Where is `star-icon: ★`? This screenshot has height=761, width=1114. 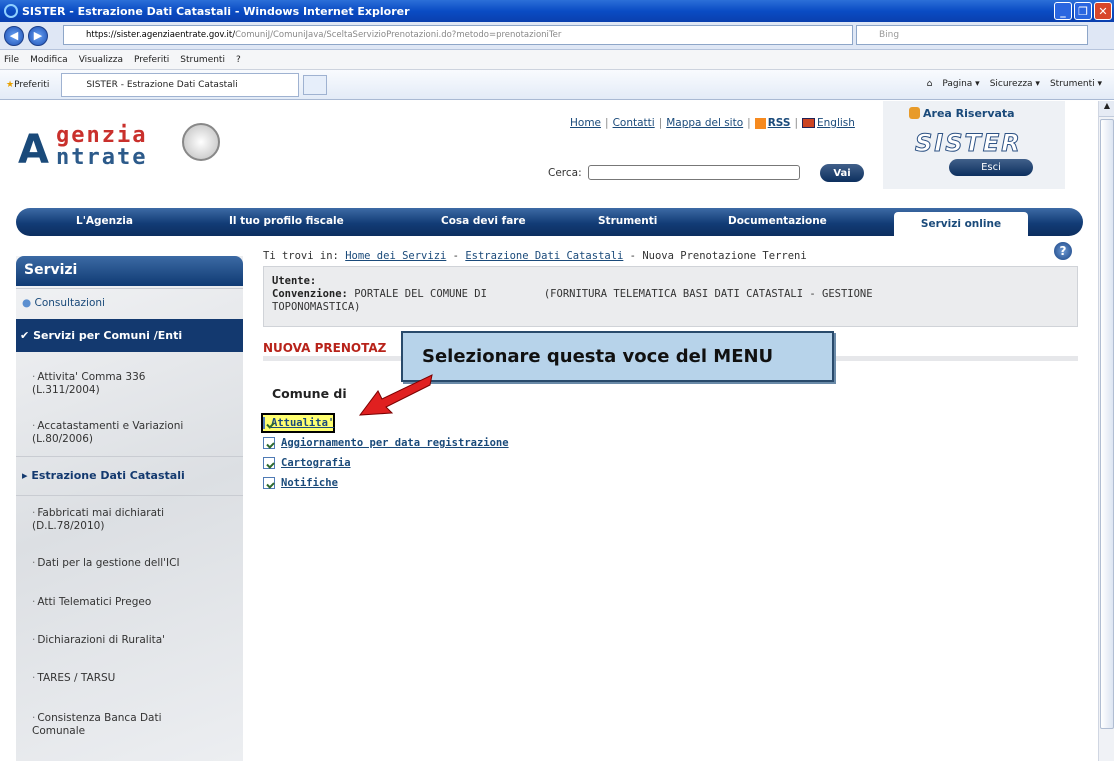 star-icon: ★ is located at coordinates (10, 84).